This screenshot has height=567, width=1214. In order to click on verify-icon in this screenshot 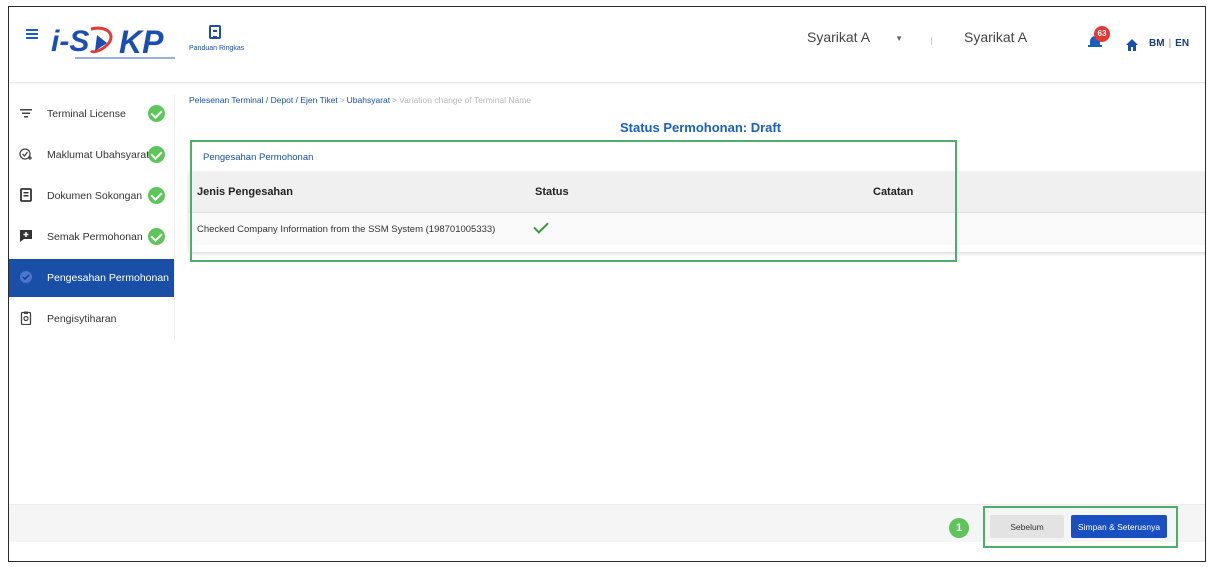, I will do `click(26, 277)`.